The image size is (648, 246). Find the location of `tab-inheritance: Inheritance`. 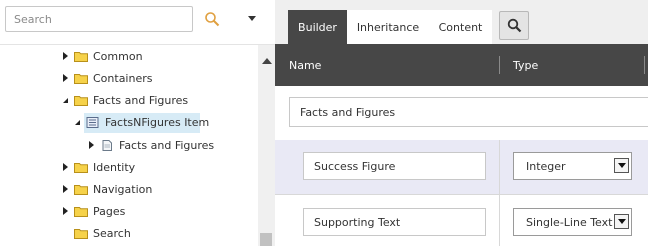

tab-inheritance: Inheritance is located at coordinates (388, 27).